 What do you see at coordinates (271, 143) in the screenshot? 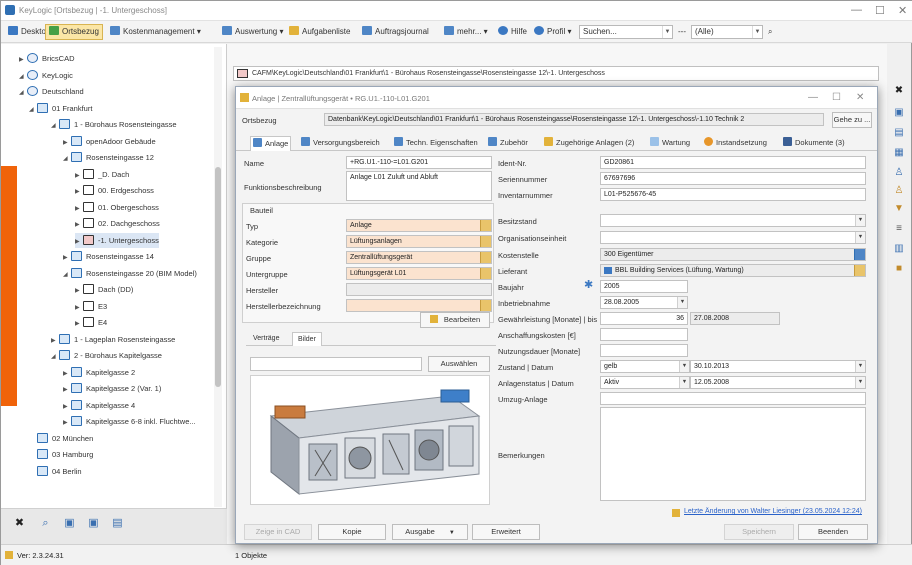
I see `tab-anlage: Anlage` at bounding box center [271, 143].